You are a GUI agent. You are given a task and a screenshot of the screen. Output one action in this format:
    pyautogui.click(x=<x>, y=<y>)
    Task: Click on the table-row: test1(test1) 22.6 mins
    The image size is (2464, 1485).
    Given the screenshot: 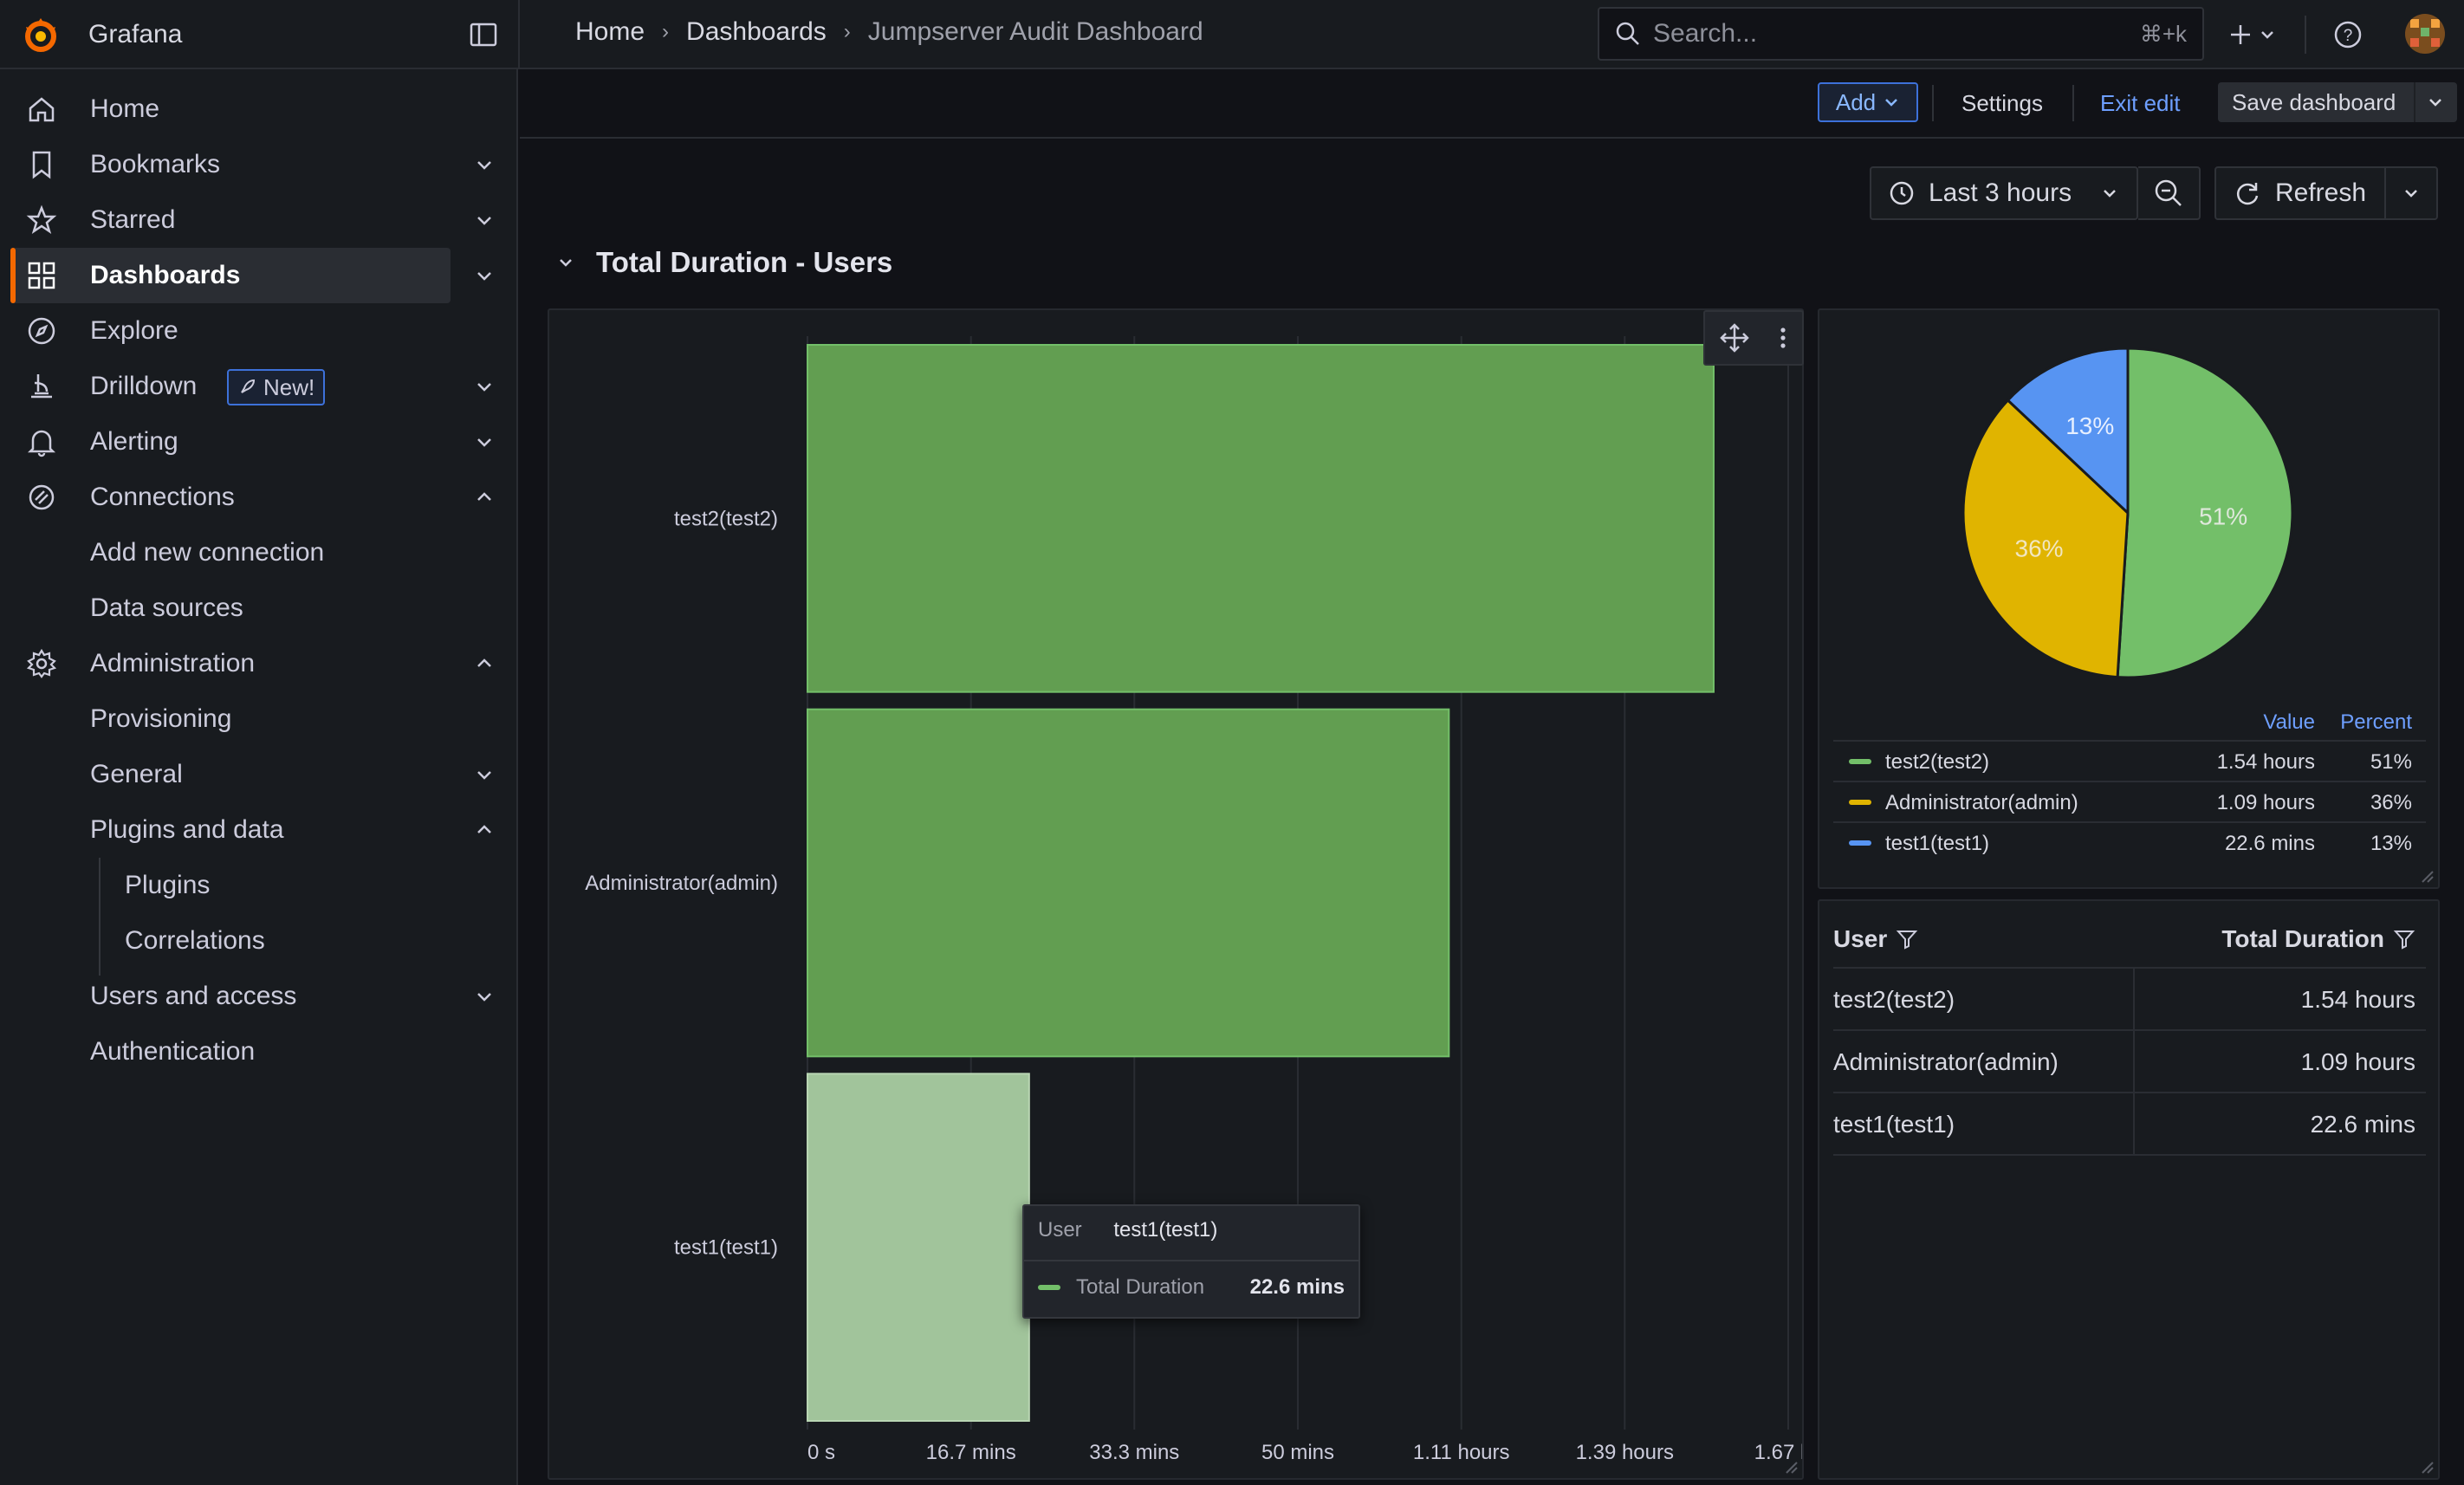 What is the action you would take?
    pyautogui.click(x=2129, y=1124)
    